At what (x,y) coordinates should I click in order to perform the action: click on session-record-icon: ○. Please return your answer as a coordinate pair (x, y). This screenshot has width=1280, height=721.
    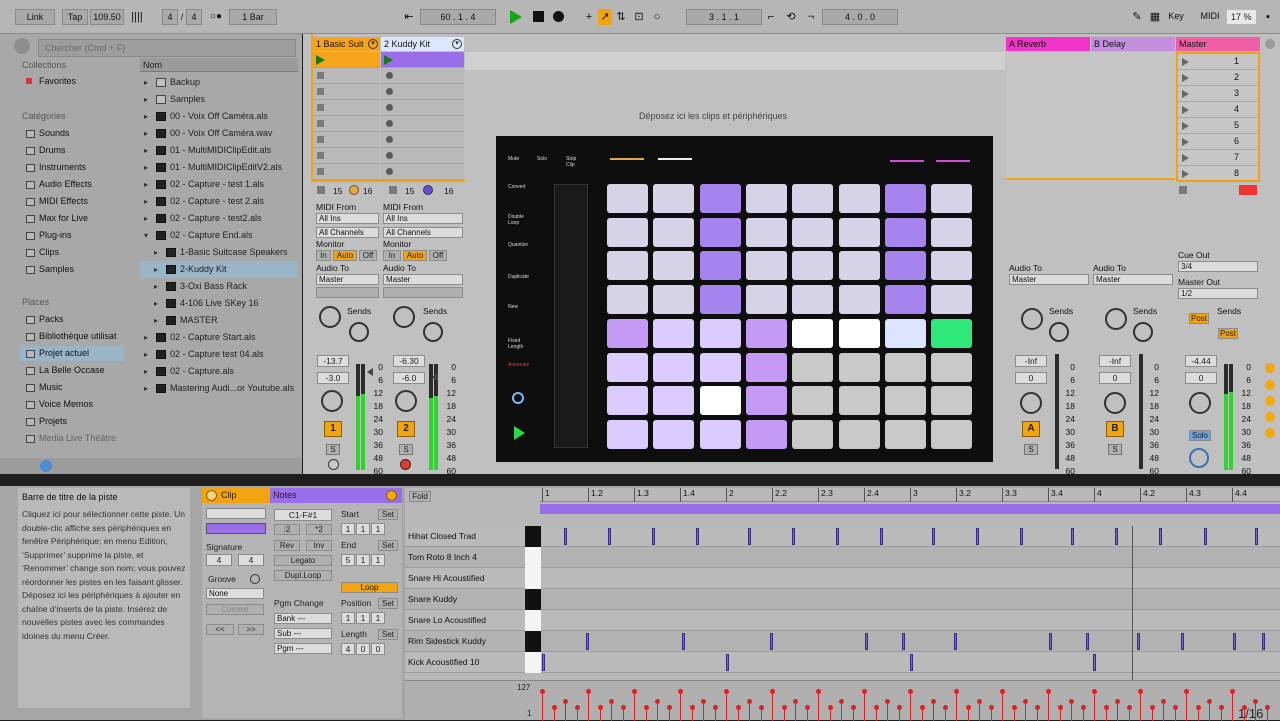
    Looking at the image, I should click on (657, 17).